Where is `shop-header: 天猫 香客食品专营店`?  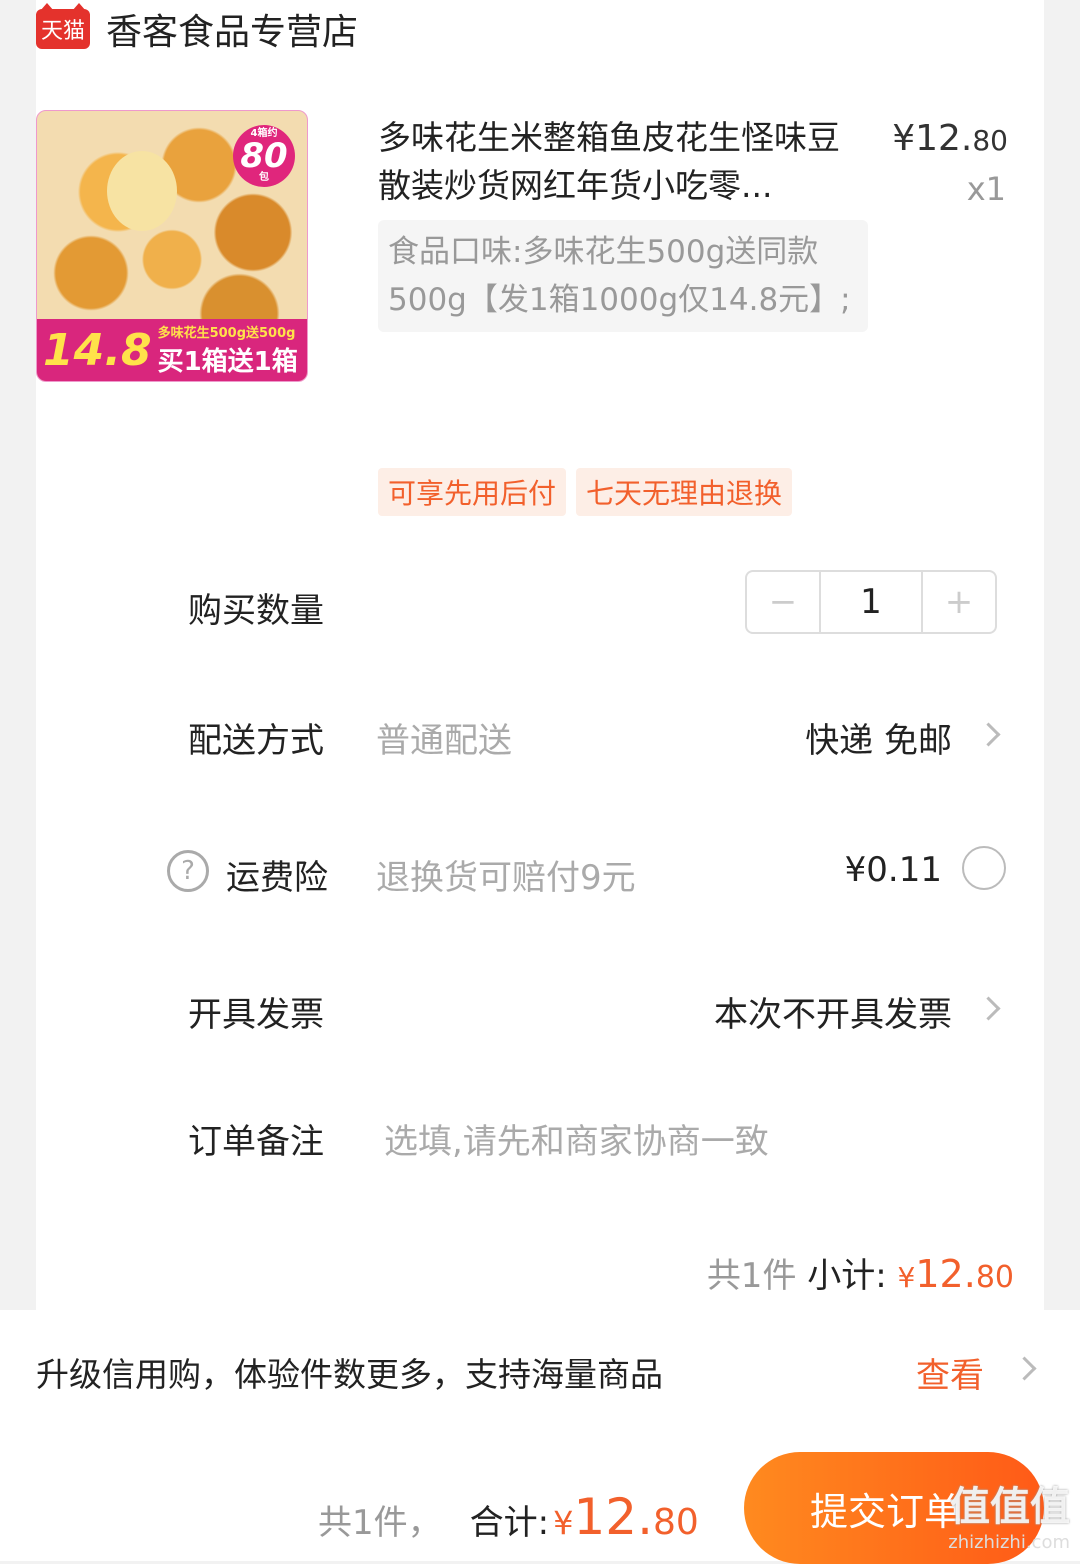
shop-header: 天猫 香客食品专营店 is located at coordinates (197, 29).